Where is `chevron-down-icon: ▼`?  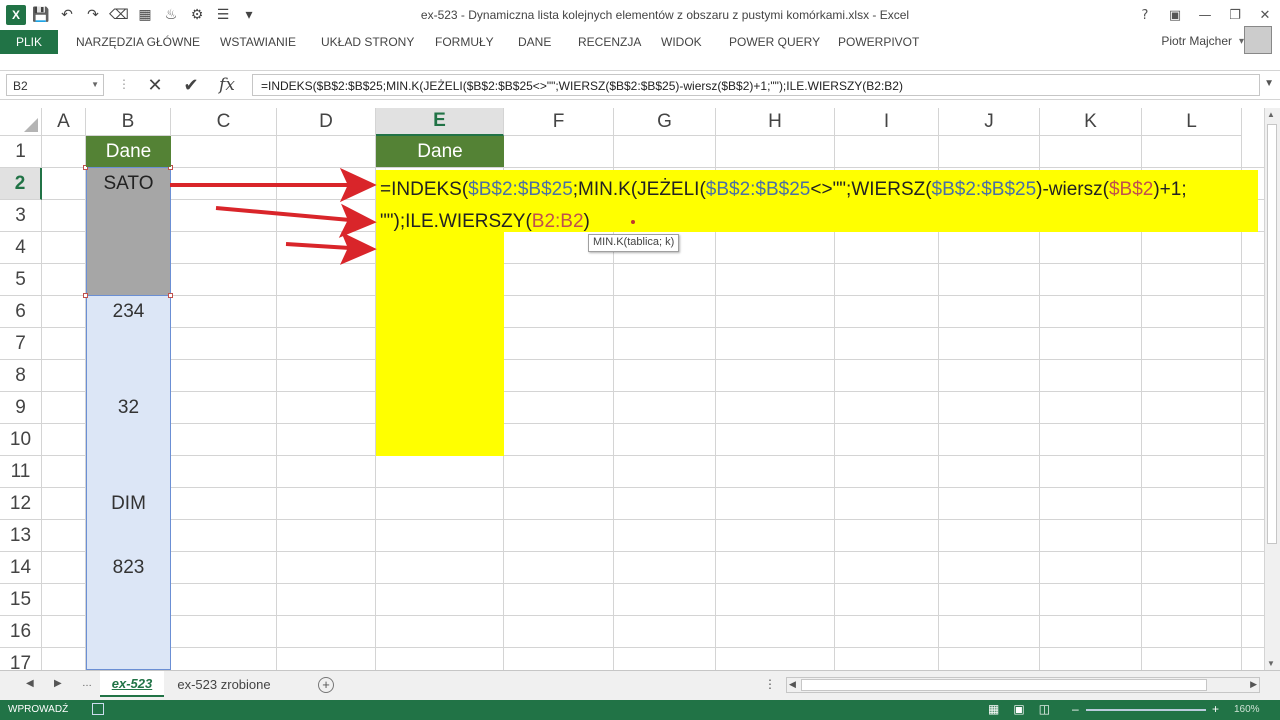
chevron-down-icon: ▼ is located at coordinates (95, 84).